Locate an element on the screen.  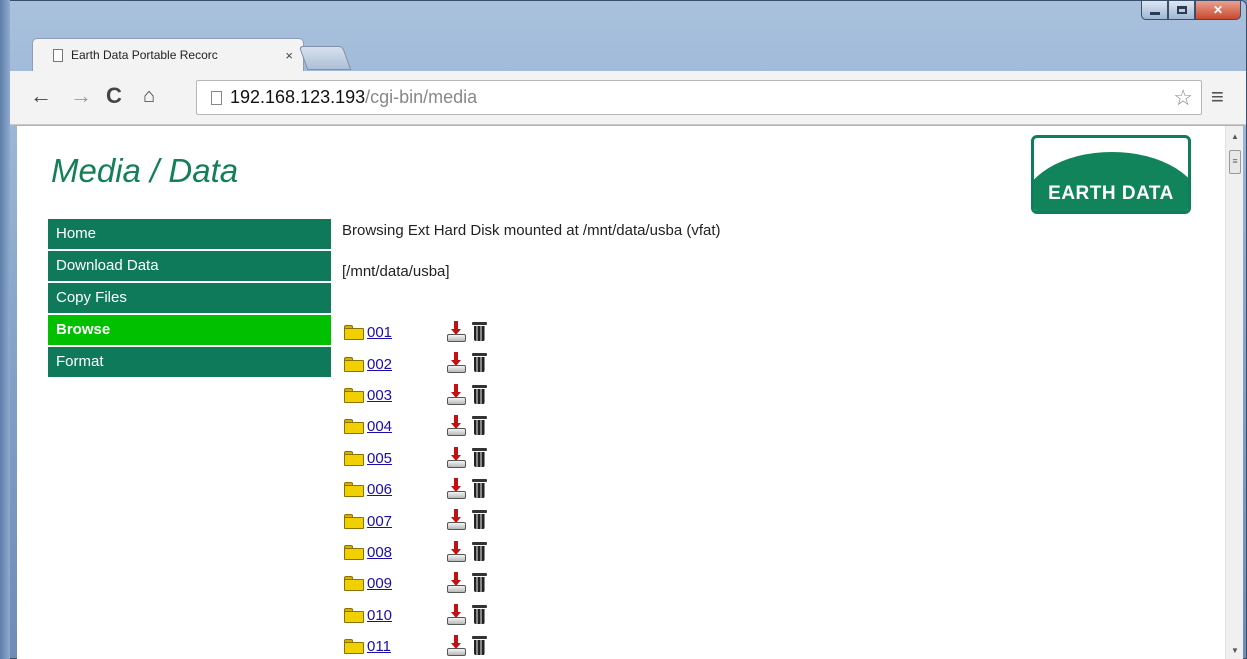
close-window-button: ✕ is located at coordinates (1218, 10).